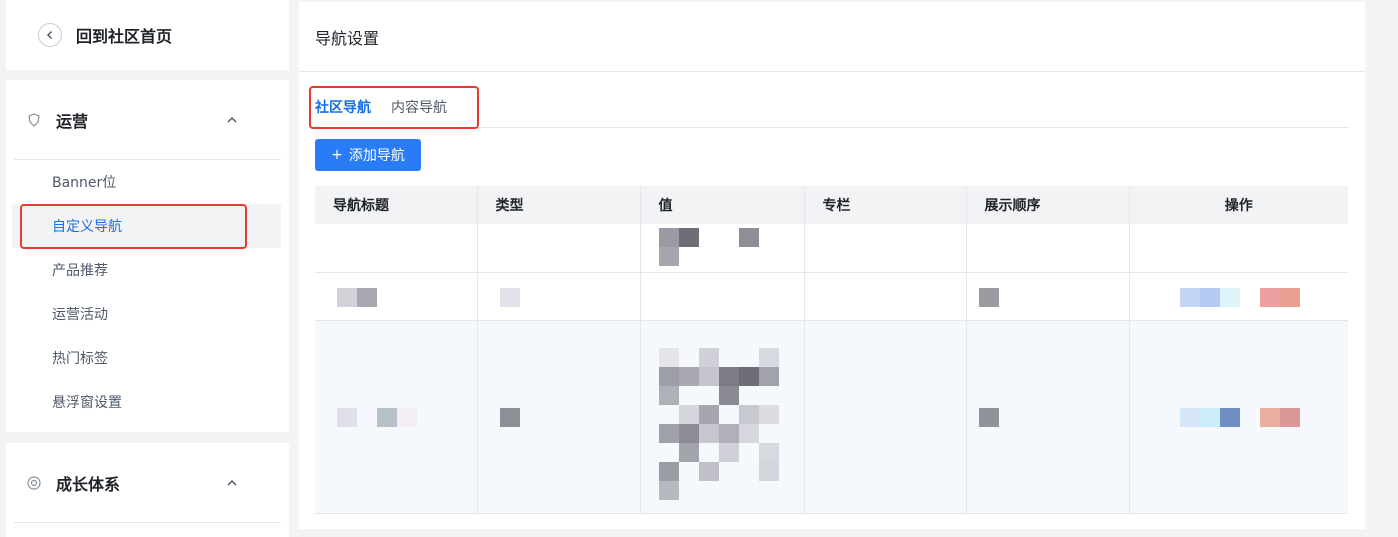 The width and height of the screenshot is (1398, 537). I want to click on column-header-actions: 操作, so click(1238, 205).